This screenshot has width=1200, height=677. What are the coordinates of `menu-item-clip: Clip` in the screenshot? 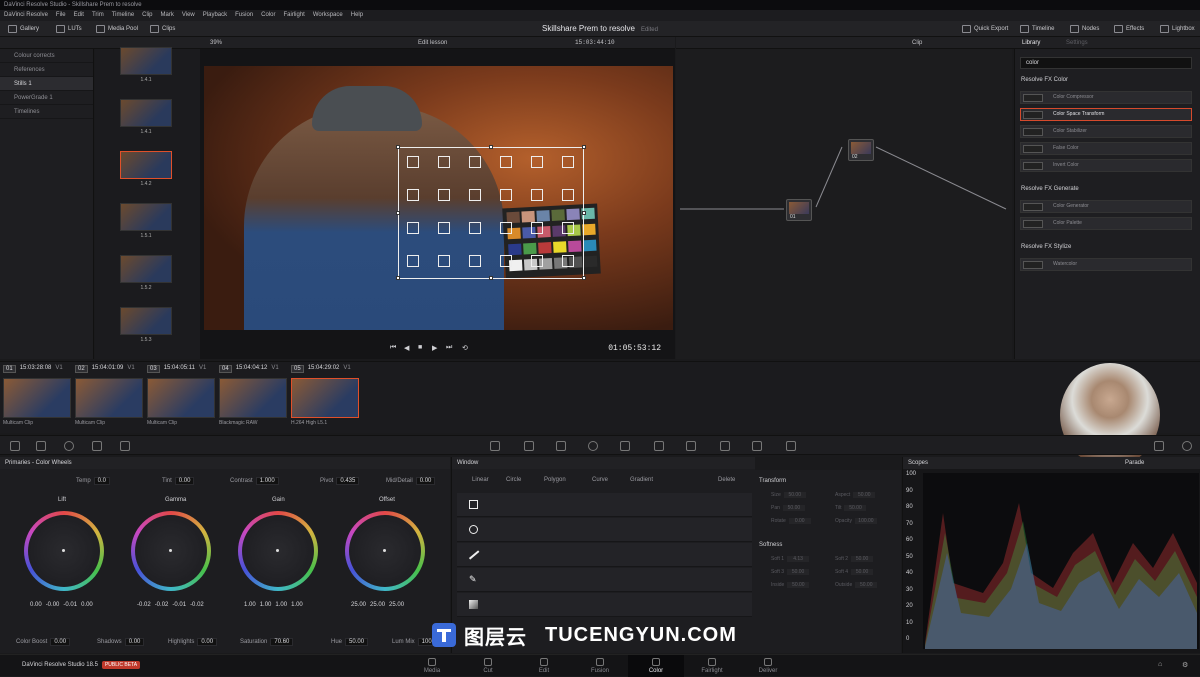 It's located at (147, 15).